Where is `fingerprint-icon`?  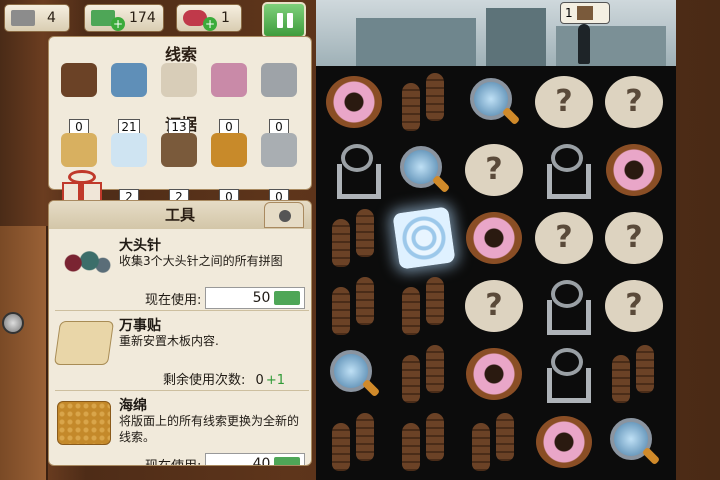 fingerprint-icon is located at coordinates (129, 150).